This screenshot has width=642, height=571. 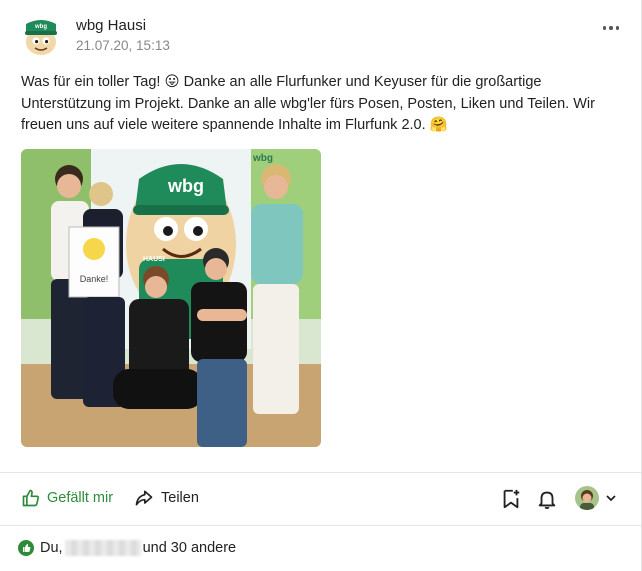 What do you see at coordinates (321, 499) in the screenshot?
I see `action-bar: Gefällt mir Teilen` at bounding box center [321, 499].